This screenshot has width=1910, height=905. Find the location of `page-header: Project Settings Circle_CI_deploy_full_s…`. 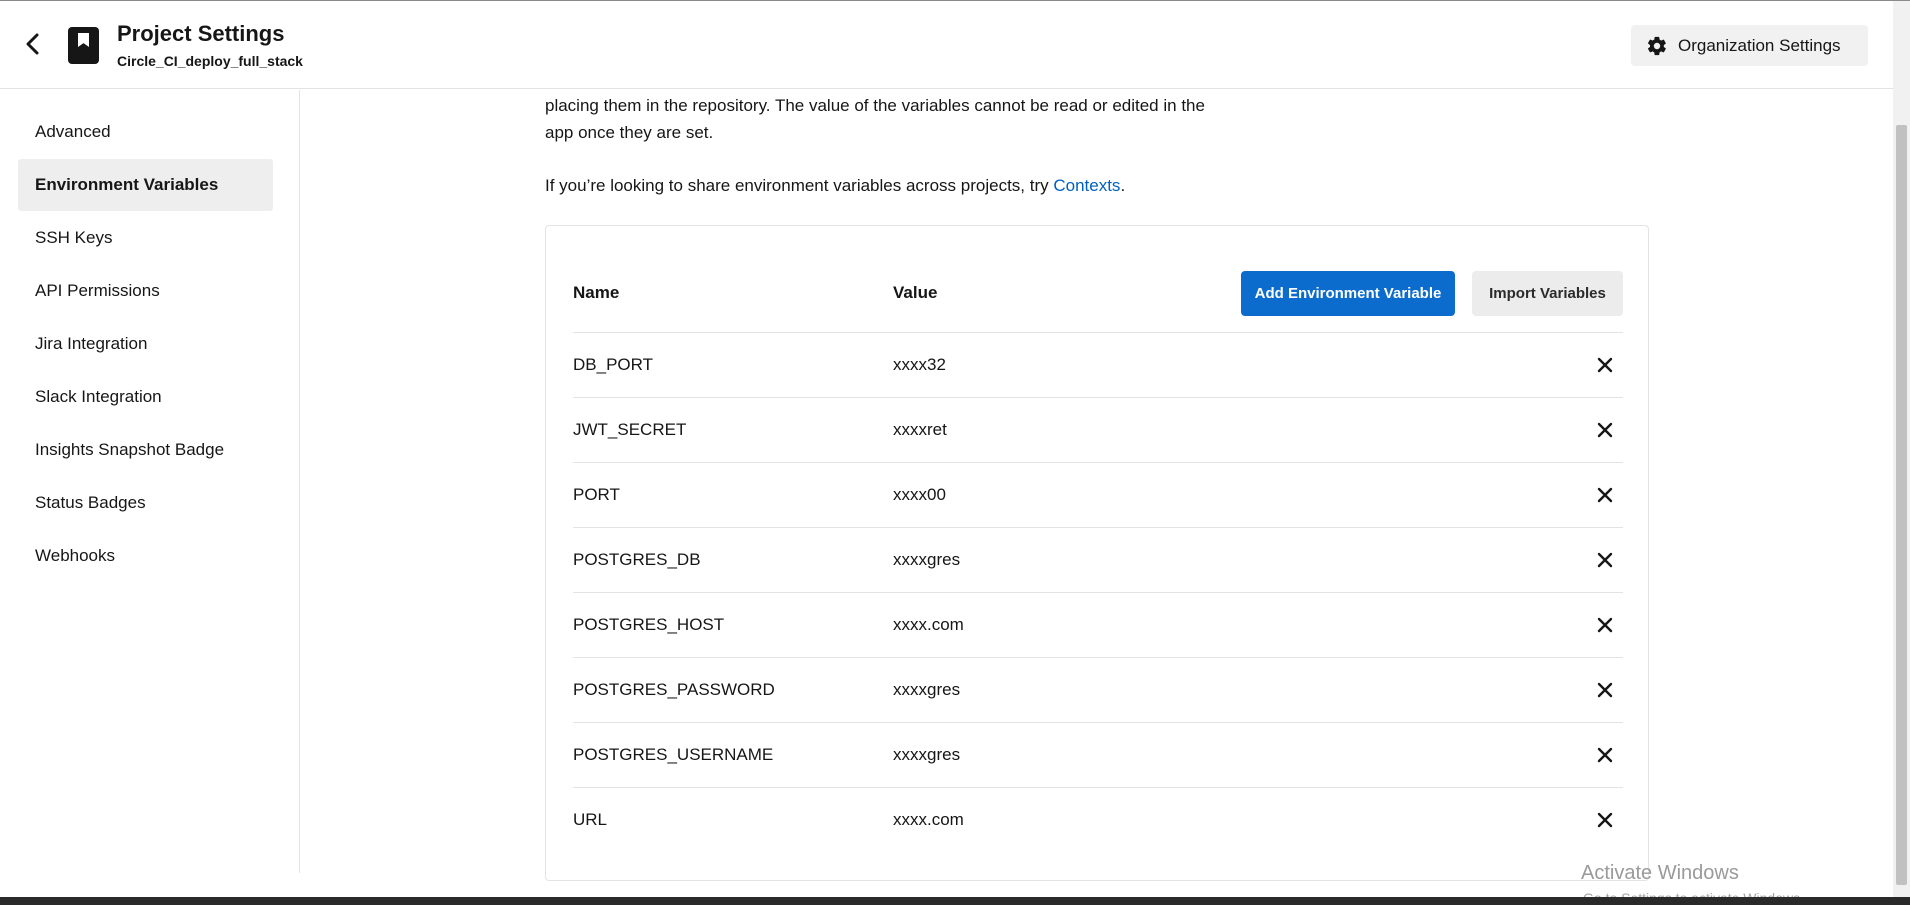

page-header: Project Settings Circle_CI_deploy_full_s… is located at coordinates (946, 45).